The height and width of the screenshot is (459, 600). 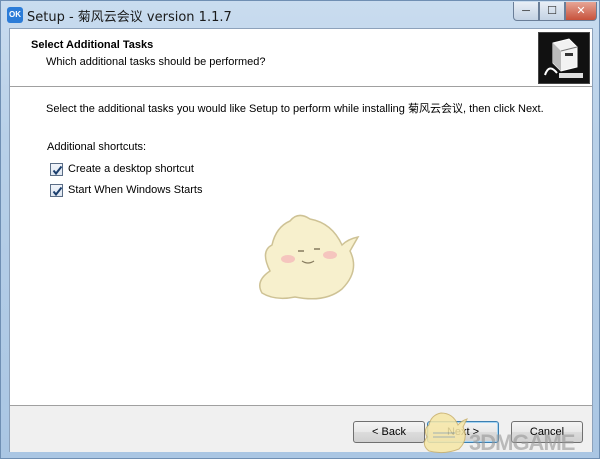 What do you see at coordinates (15, 15) in the screenshot?
I see `app-icon: OK` at bounding box center [15, 15].